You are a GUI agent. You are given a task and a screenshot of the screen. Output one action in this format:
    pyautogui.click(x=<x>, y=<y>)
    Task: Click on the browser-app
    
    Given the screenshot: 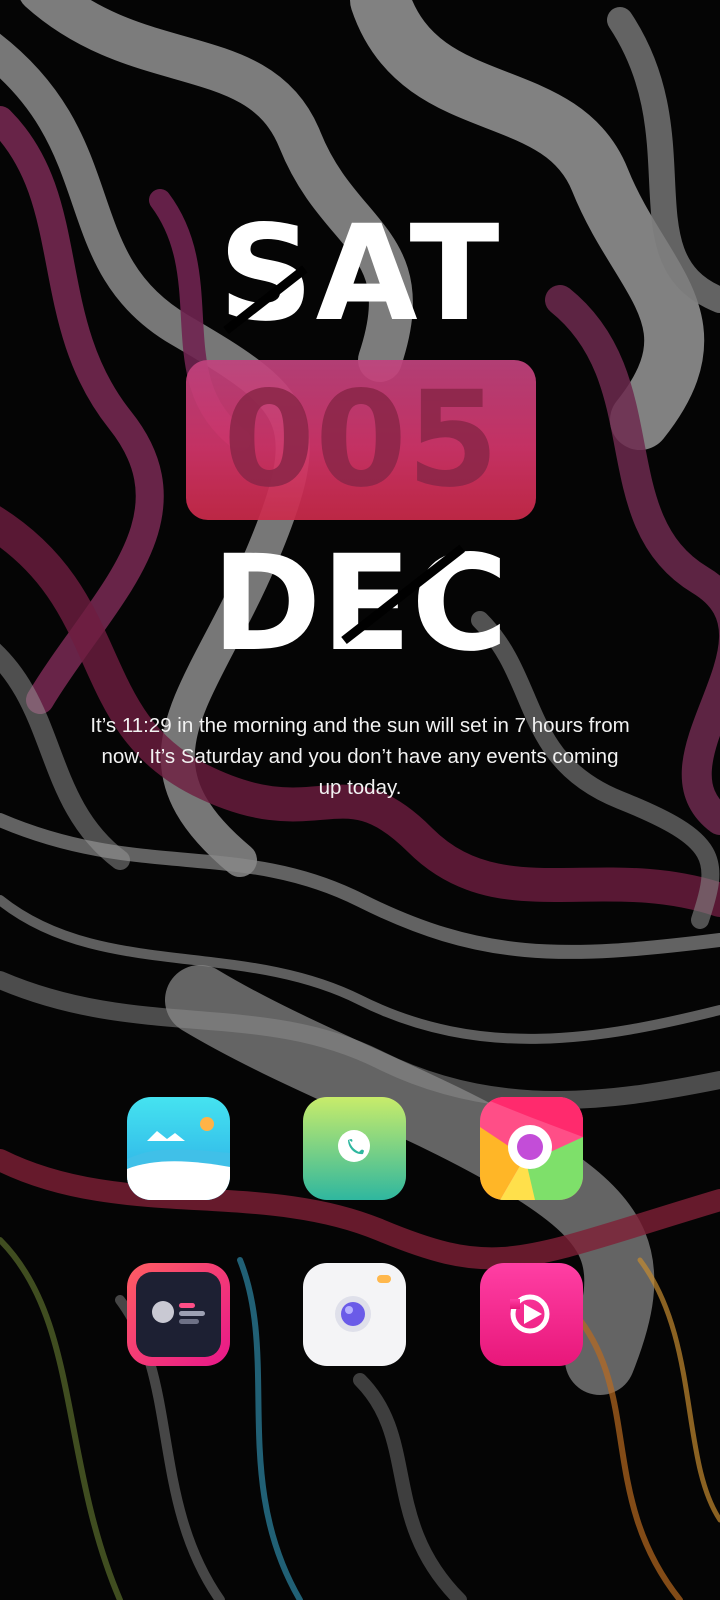 What is the action you would take?
    pyautogui.click(x=531, y=1148)
    